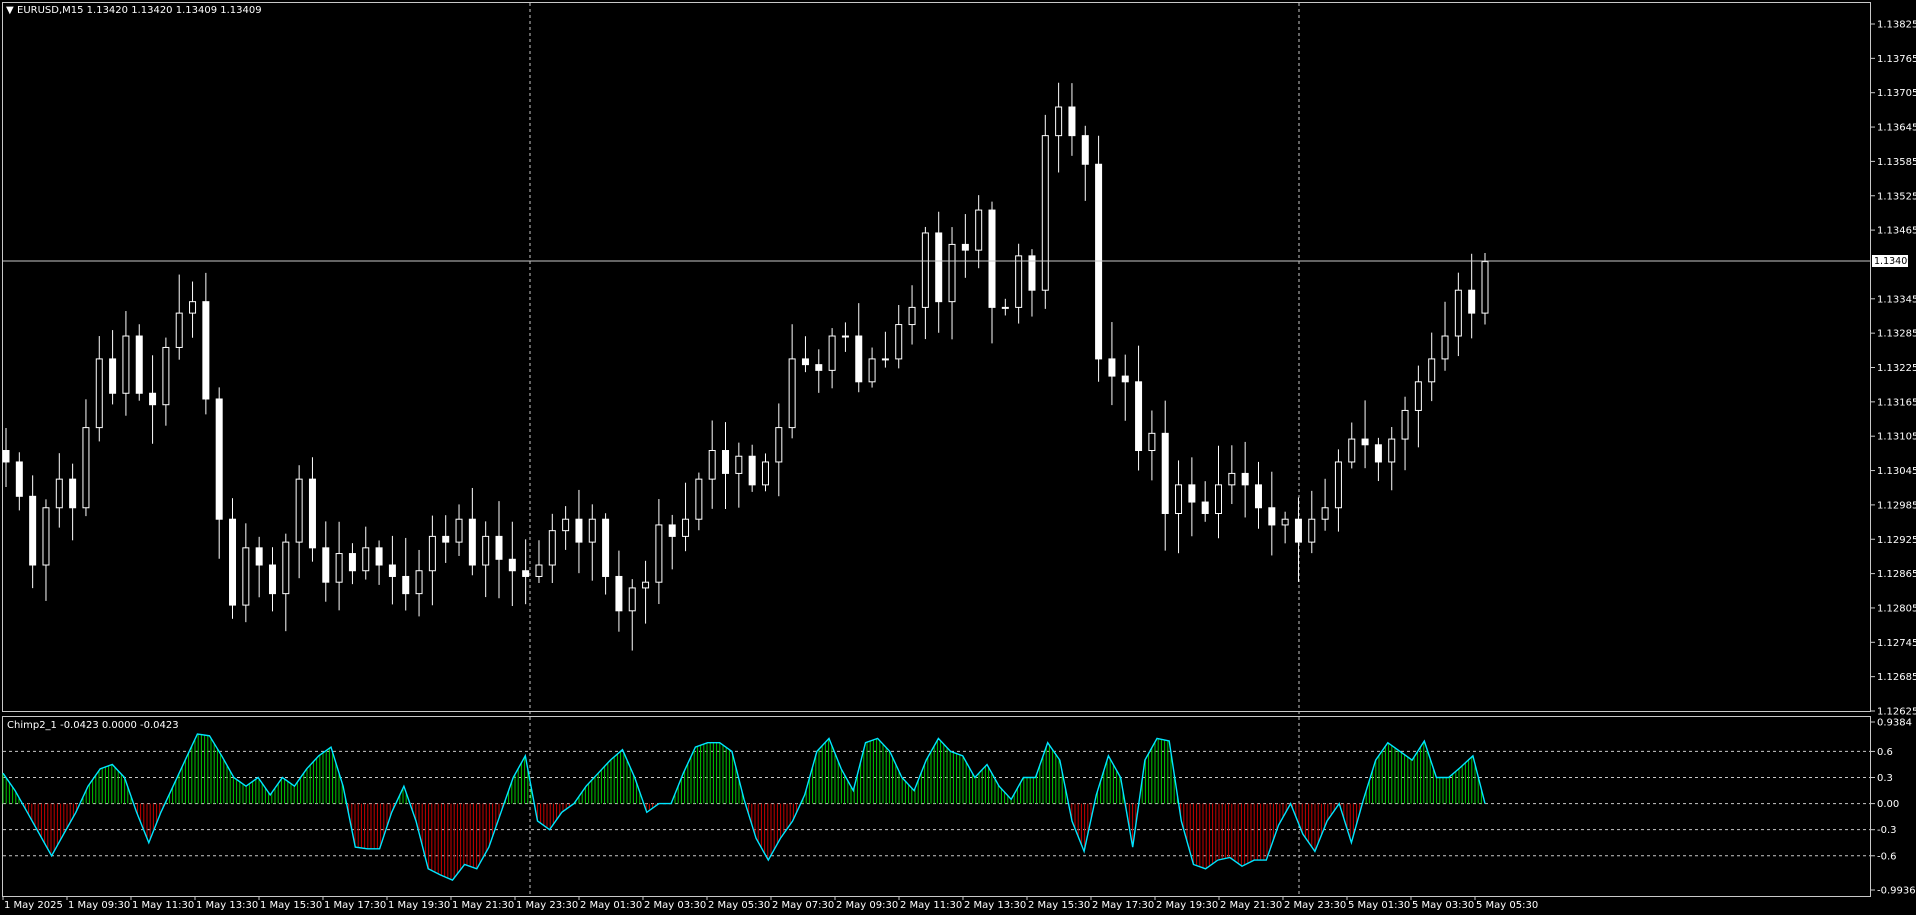  What do you see at coordinates (1896, 471) in the screenshot?
I see `price-tick-label: 1.13045` at bounding box center [1896, 471].